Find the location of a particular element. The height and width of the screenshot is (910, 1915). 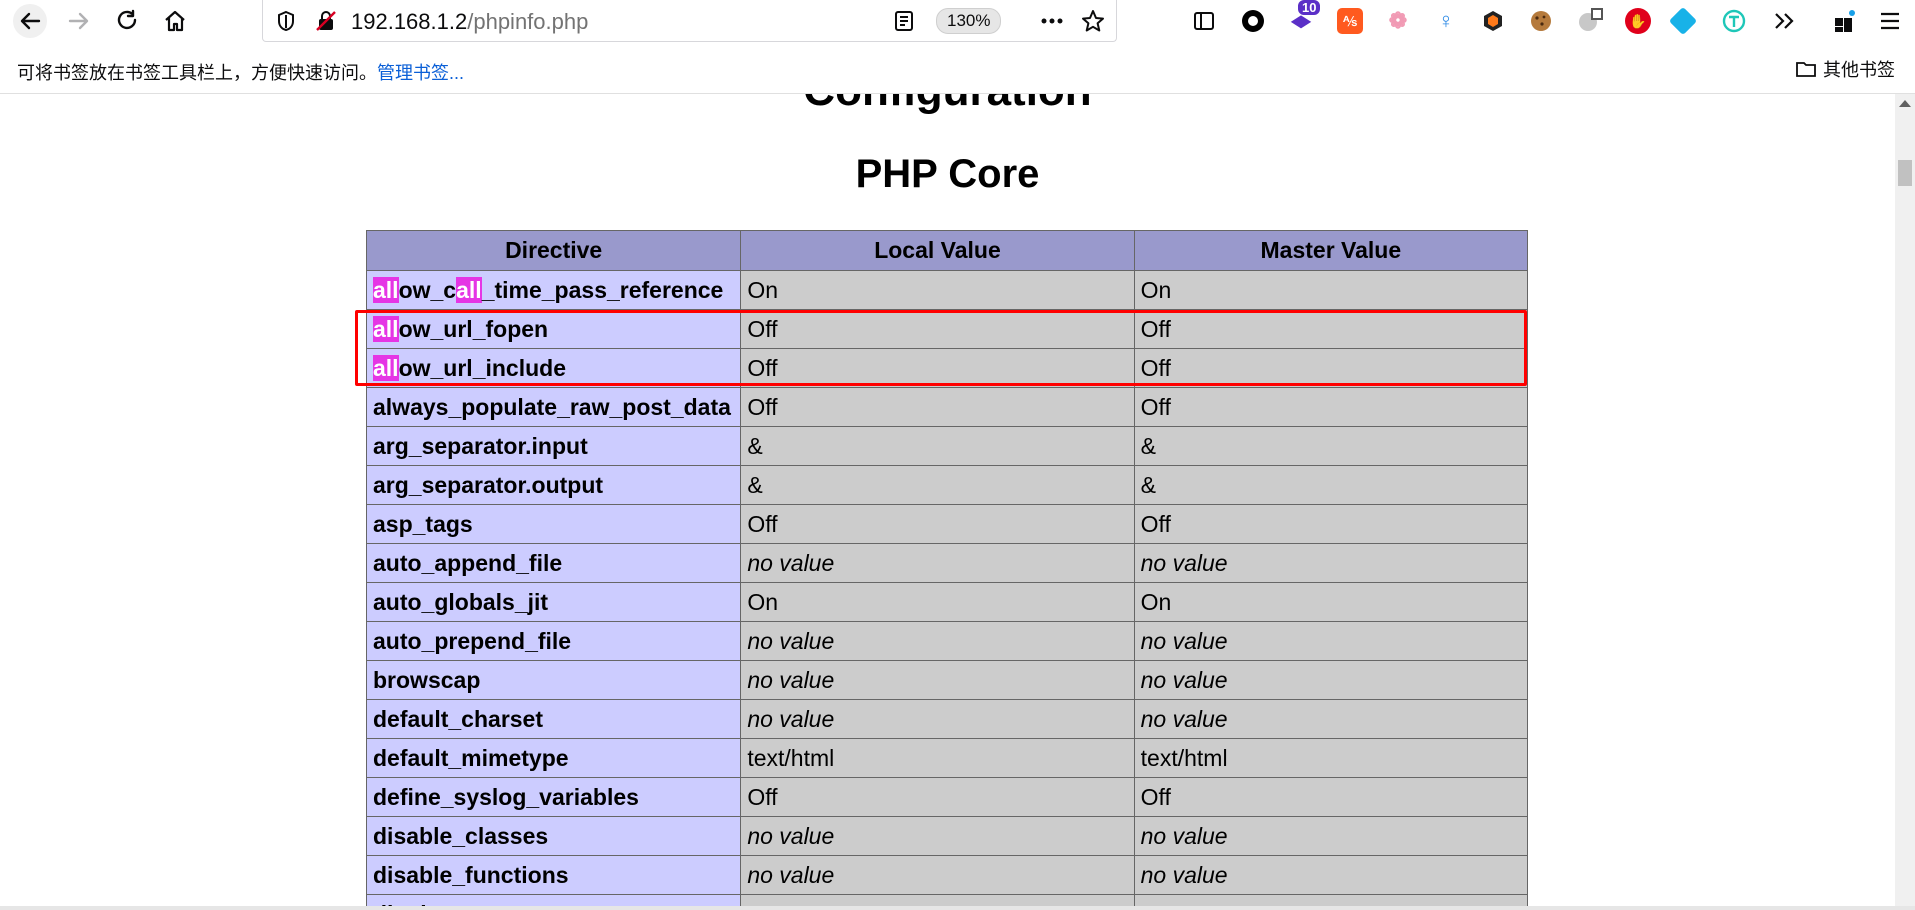

other-bookmarks-button: 其他书签 is located at coordinates (1845, 69).